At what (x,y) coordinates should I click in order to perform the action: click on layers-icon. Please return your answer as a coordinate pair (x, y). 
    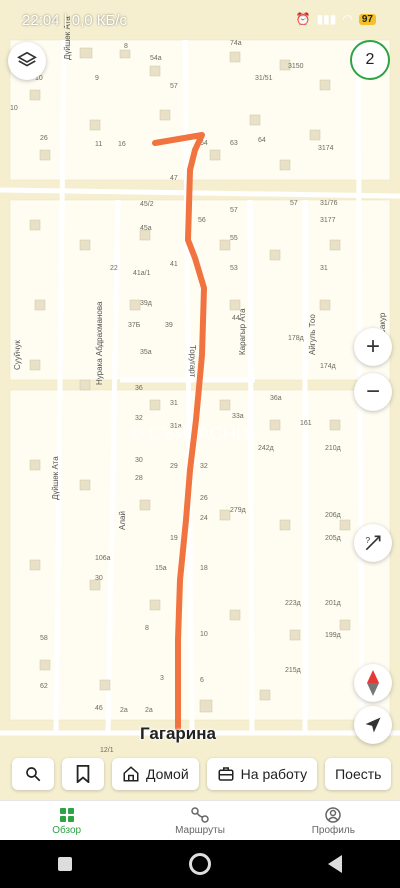
    Looking at the image, I should click on (27, 59).